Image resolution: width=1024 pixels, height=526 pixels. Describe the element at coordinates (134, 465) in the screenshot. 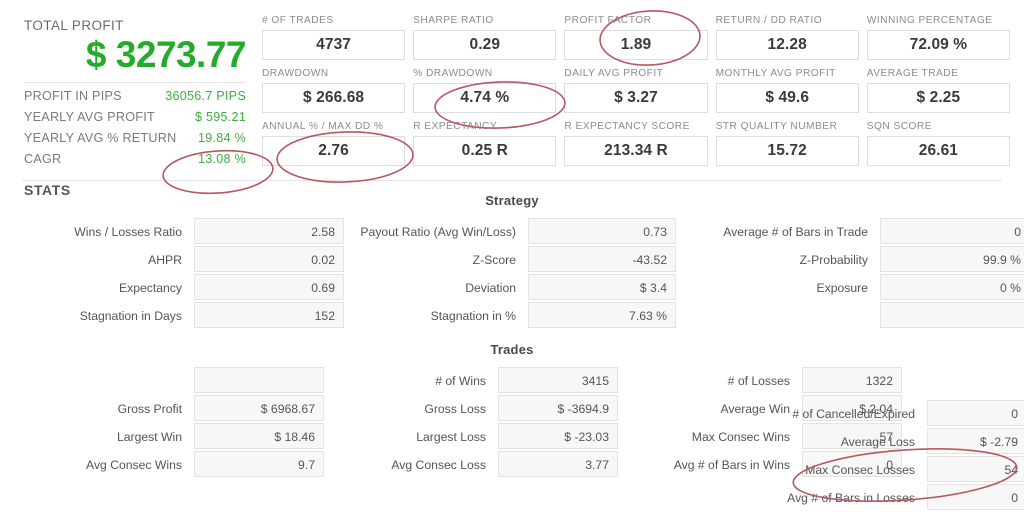

I see `trade-label: Avg Consec Wins` at that location.